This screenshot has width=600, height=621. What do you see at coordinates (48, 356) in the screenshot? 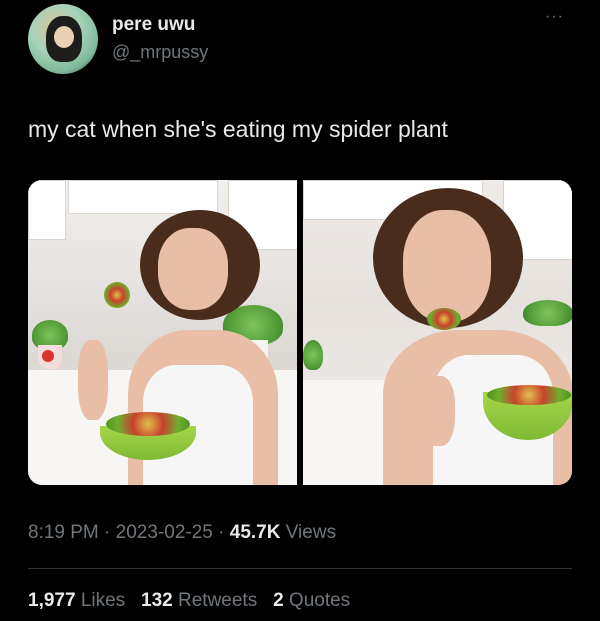
I see `tomato` at bounding box center [48, 356].